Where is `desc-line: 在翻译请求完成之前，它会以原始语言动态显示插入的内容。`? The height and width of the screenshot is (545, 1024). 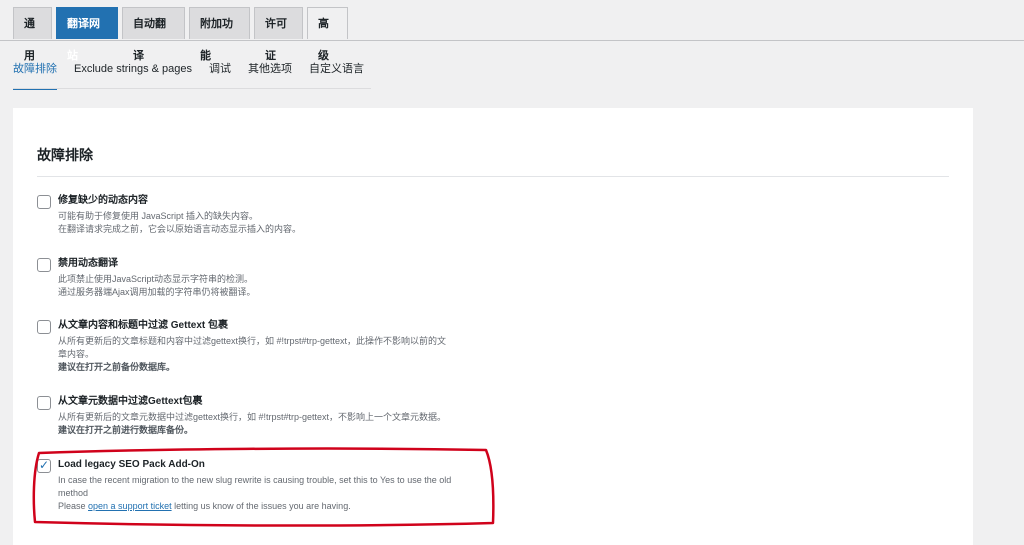
desc-line: 在翻译请求完成之前，它会以原始语言动态显示插入的内容。 is located at coordinates (180, 229).